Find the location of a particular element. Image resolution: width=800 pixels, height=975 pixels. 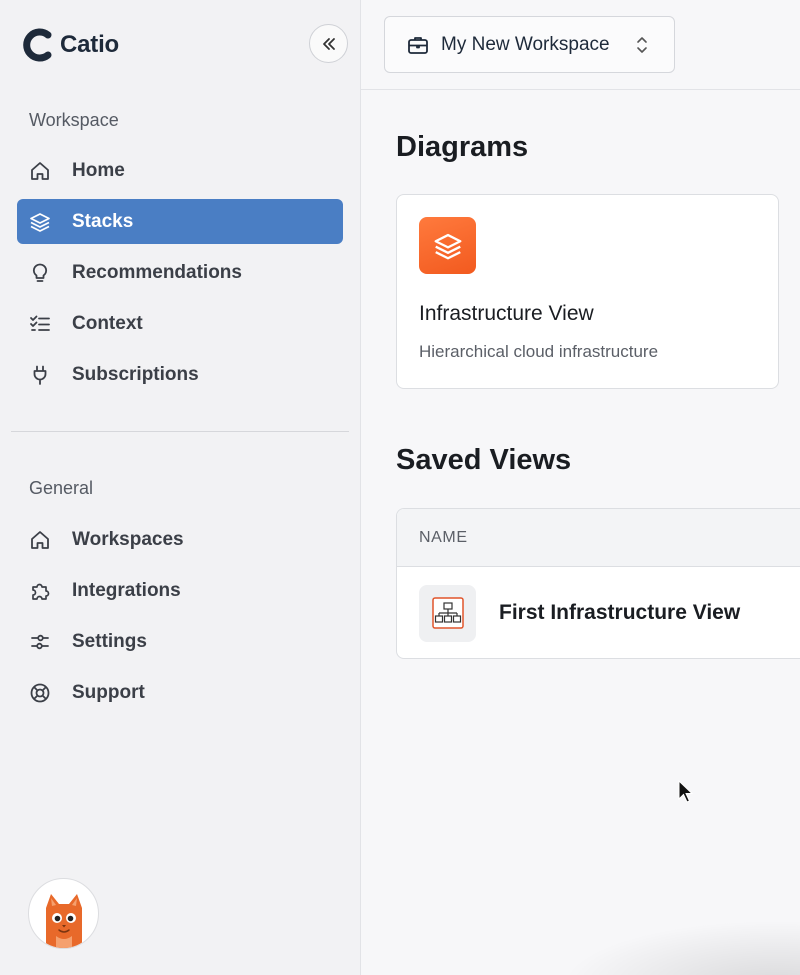

corner-shadow is located at coordinates (680, 947).